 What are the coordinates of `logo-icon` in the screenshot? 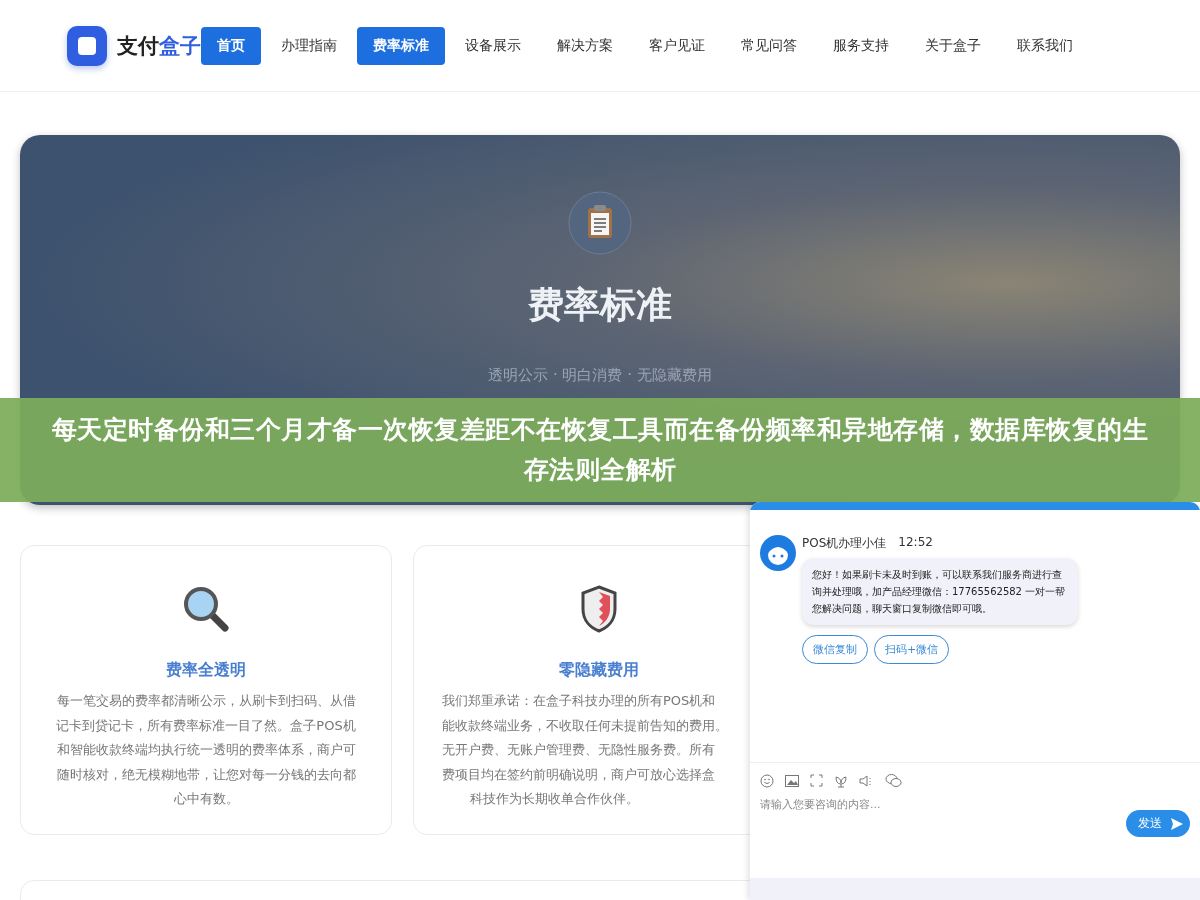 It's located at (87, 45).